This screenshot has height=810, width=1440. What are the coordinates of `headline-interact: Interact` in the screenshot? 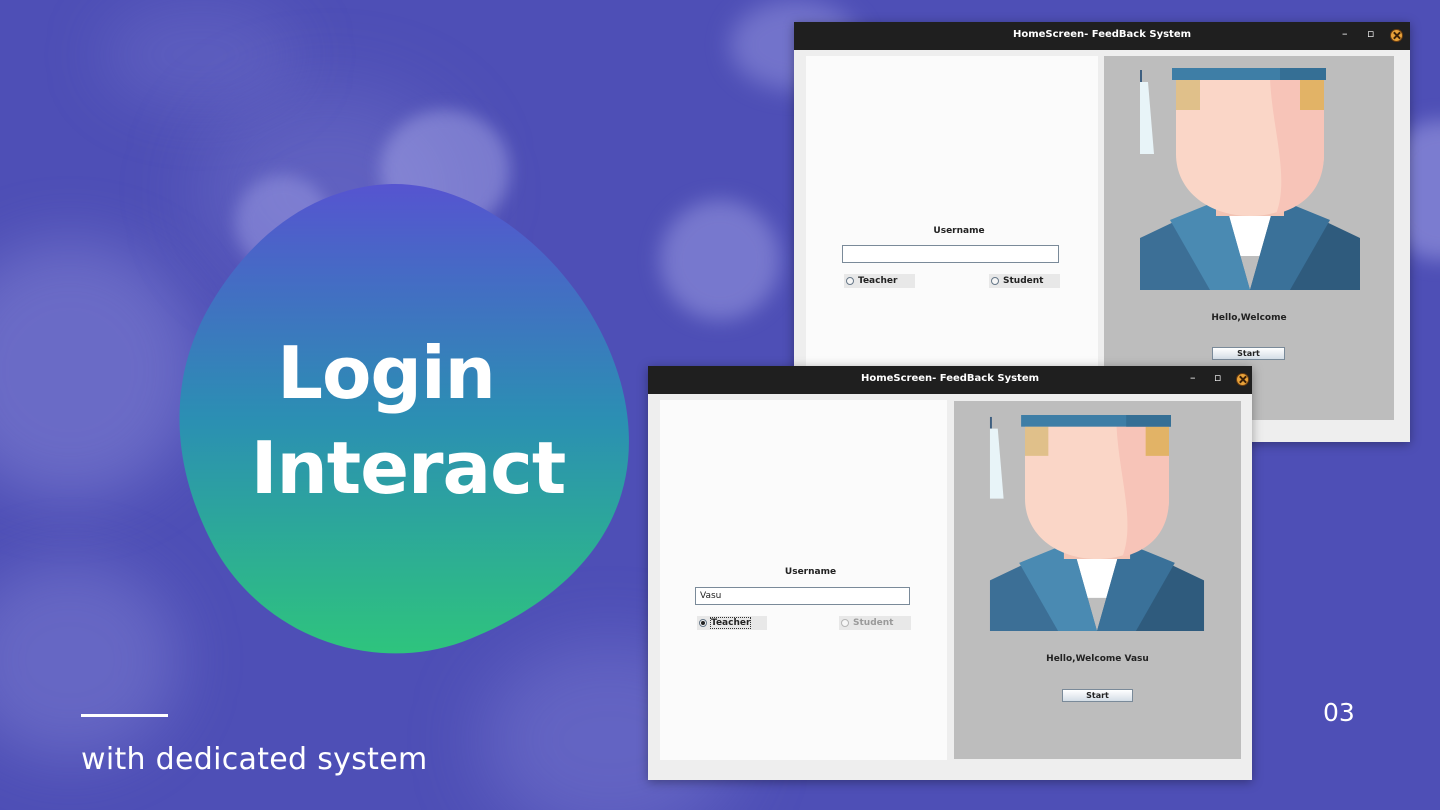 It's located at (408, 468).